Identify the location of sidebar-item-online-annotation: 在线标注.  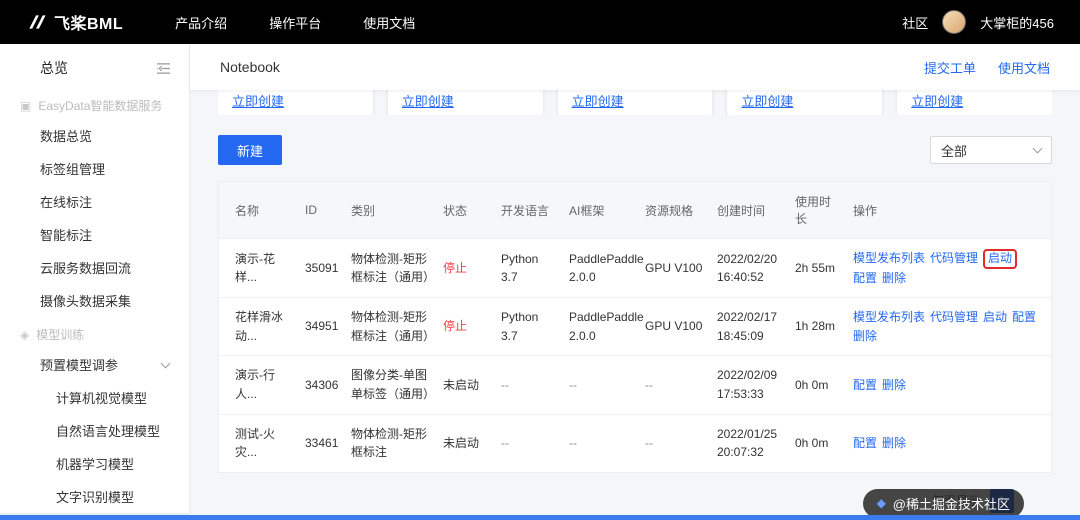
(94, 201).